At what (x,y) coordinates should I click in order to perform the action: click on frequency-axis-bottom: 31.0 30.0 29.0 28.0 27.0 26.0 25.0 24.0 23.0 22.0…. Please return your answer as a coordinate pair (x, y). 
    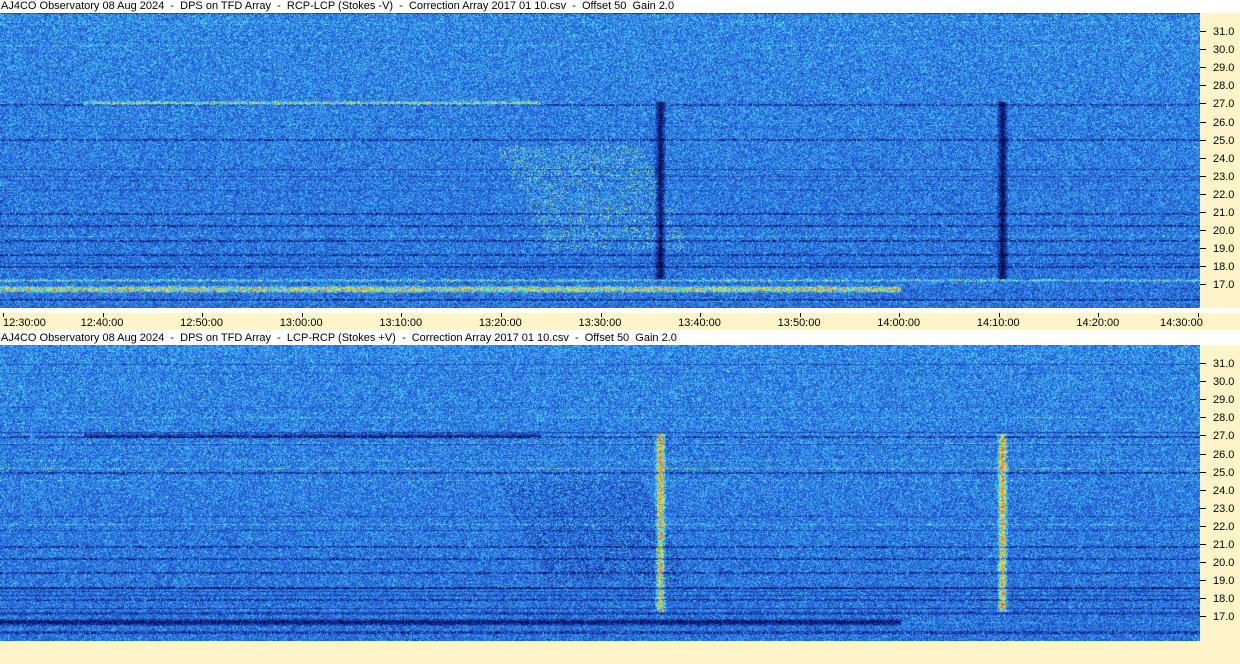
    Looking at the image, I should click on (1220, 493).